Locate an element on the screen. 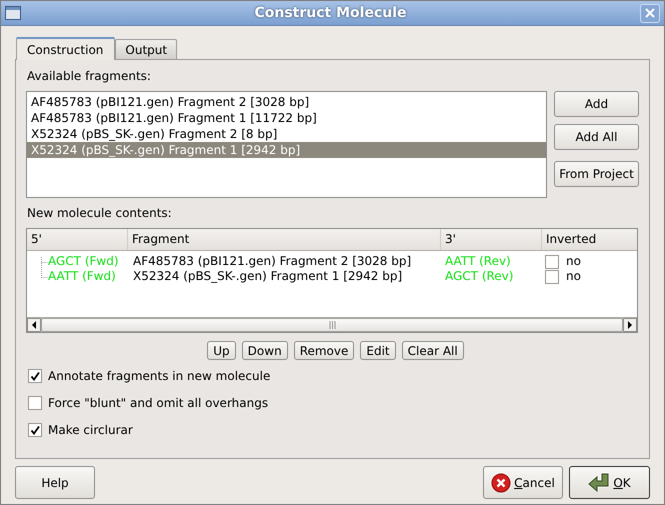 The width and height of the screenshot is (665, 505). table-cell-text: X52324 (pBS_SK-.gen) Fragment 1 [2942 bp] is located at coordinates (268, 276).